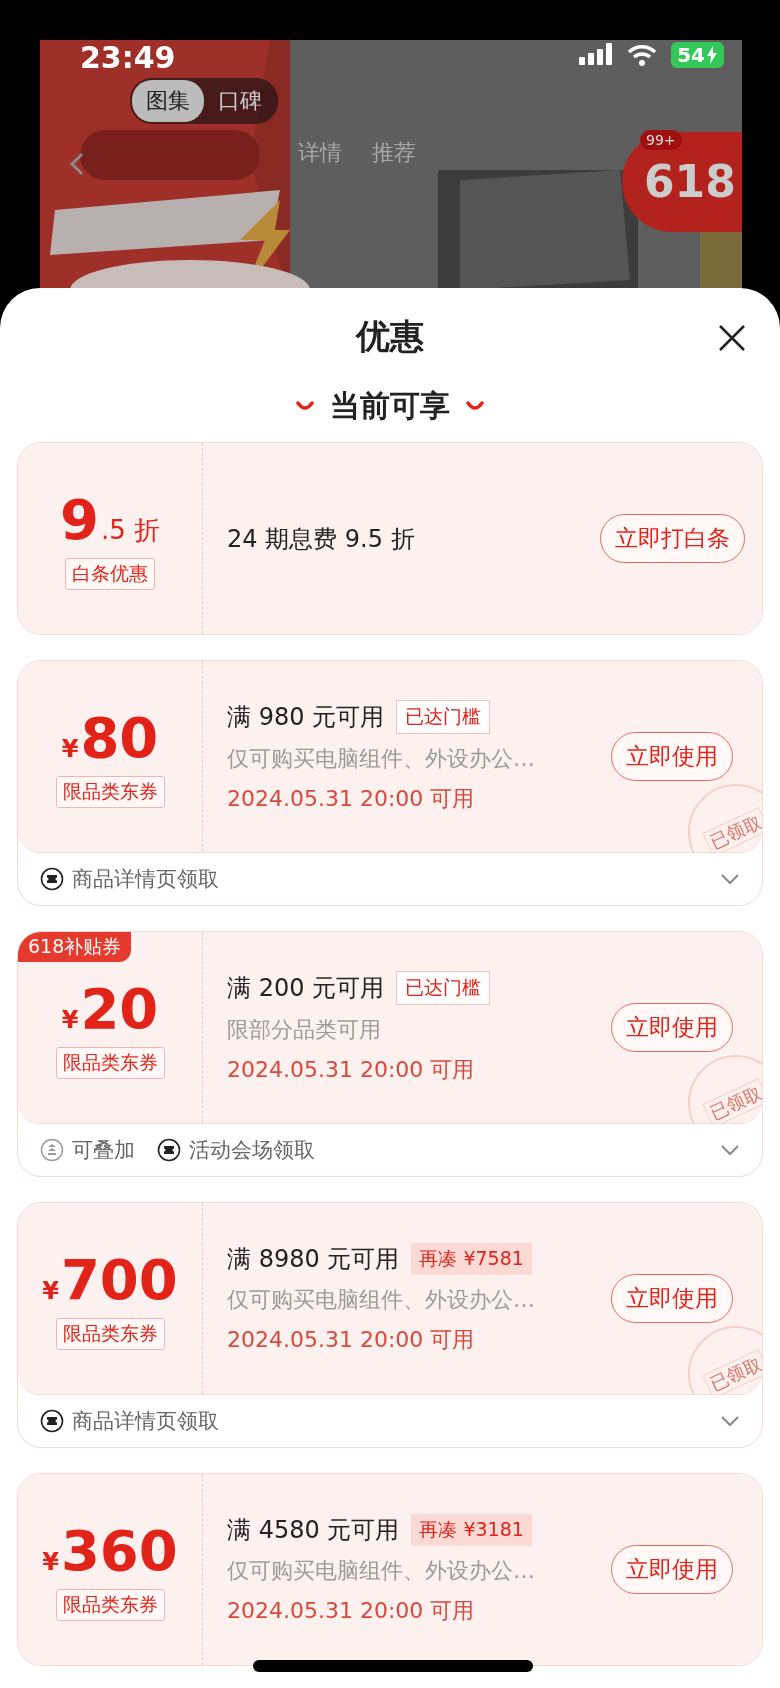 The width and height of the screenshot is (780, 1688). Describe the element at coordinates (313, 1530) in the screenshot. I see `offer-title: 满 4580 元可用` at that location.